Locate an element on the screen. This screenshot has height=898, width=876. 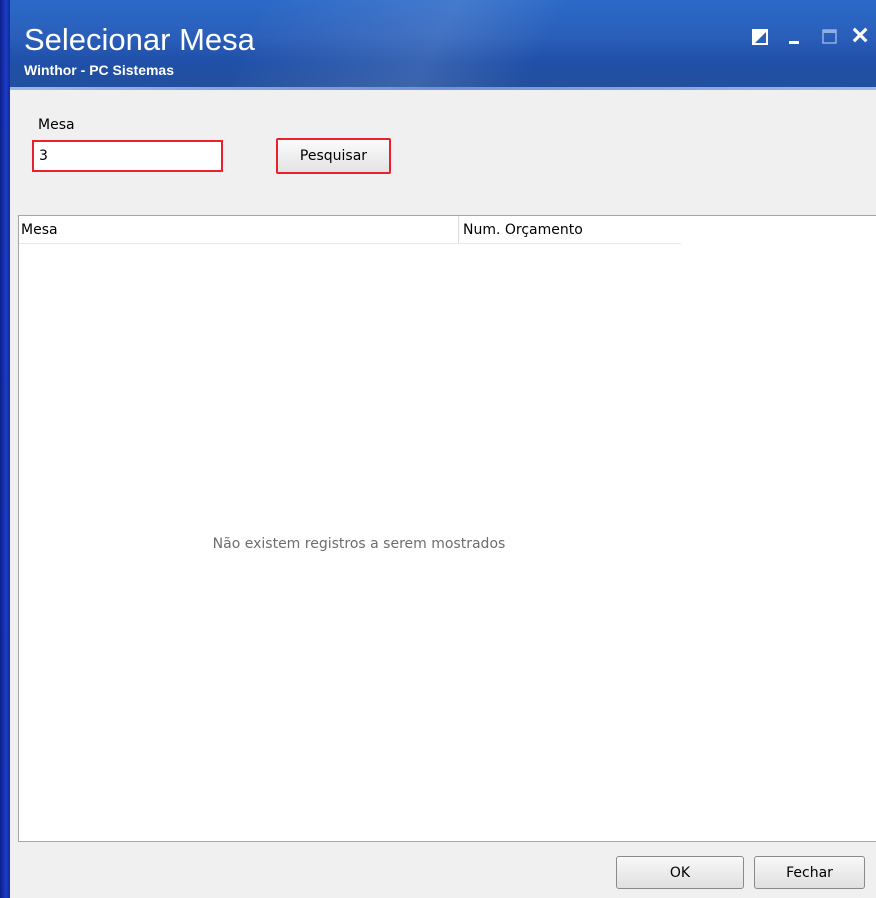
ok-button: OK is located at coordinates (680, 872).